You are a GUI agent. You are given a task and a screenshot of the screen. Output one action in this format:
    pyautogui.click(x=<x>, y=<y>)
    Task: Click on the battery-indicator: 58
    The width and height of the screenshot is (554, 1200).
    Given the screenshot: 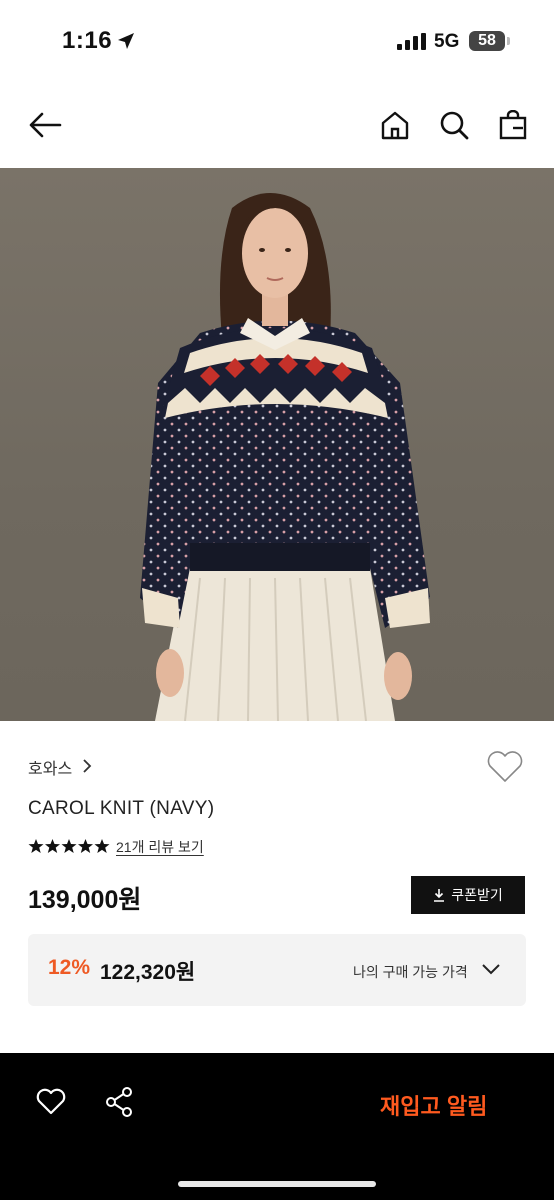 What is the action you would take?
    pyautogui.click(x=487, y=41)
    